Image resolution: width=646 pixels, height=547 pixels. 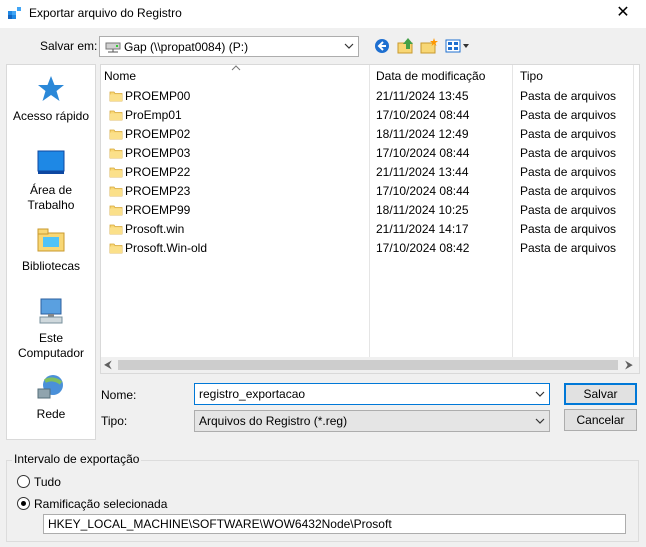 I want to click on new-folder-icon, so click(x=429, y=46).